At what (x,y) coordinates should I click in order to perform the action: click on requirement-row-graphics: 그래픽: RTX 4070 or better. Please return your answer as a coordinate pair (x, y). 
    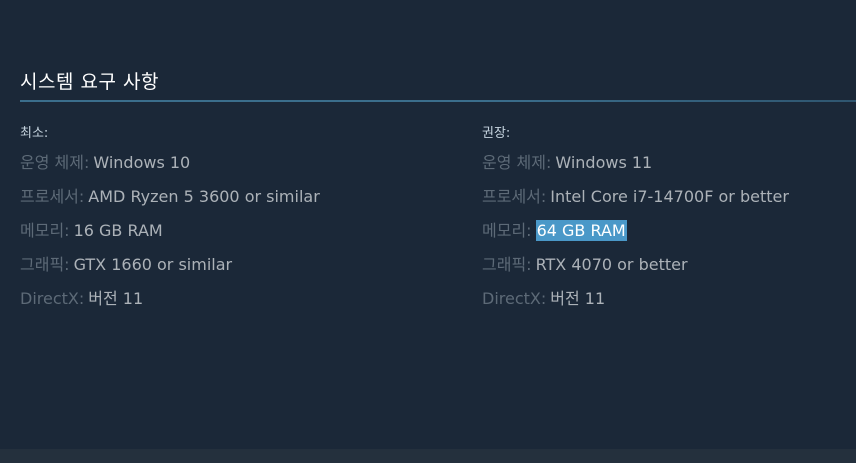
    Looking at the image, I should click on (669, 268).